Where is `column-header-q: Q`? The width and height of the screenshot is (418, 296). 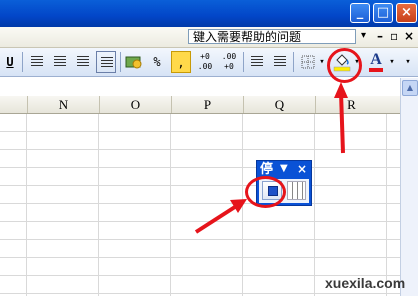
column-header-q: Q is located at coordinates (279, 104).